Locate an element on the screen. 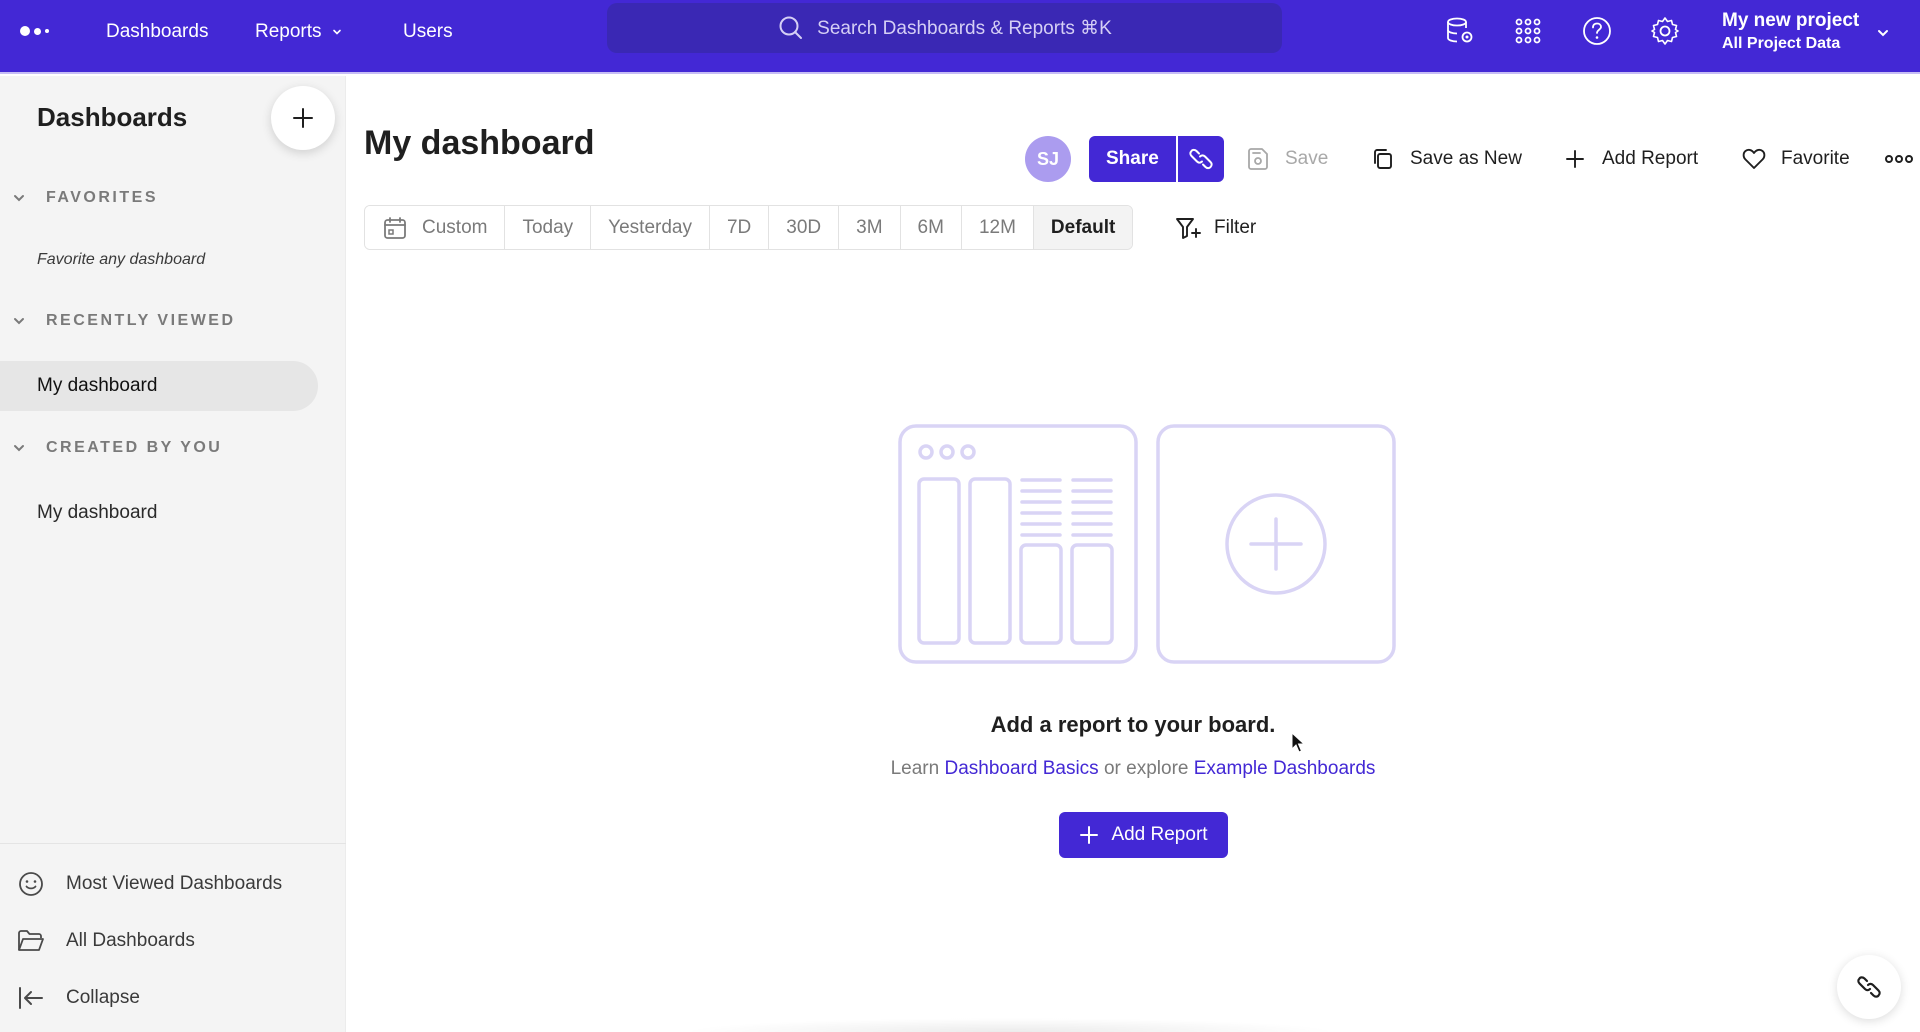 The image size is (1920, 1032). sidebar-item-my-dashboard-recent: My dashboard is located at coordinates (159, 386).